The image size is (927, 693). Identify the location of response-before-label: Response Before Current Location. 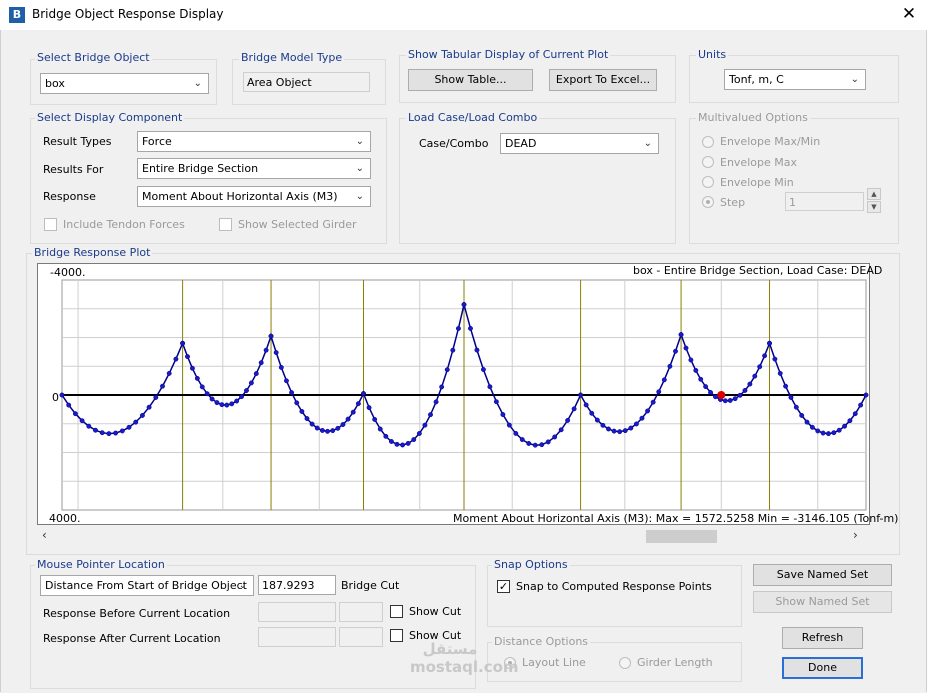
(137, 613).